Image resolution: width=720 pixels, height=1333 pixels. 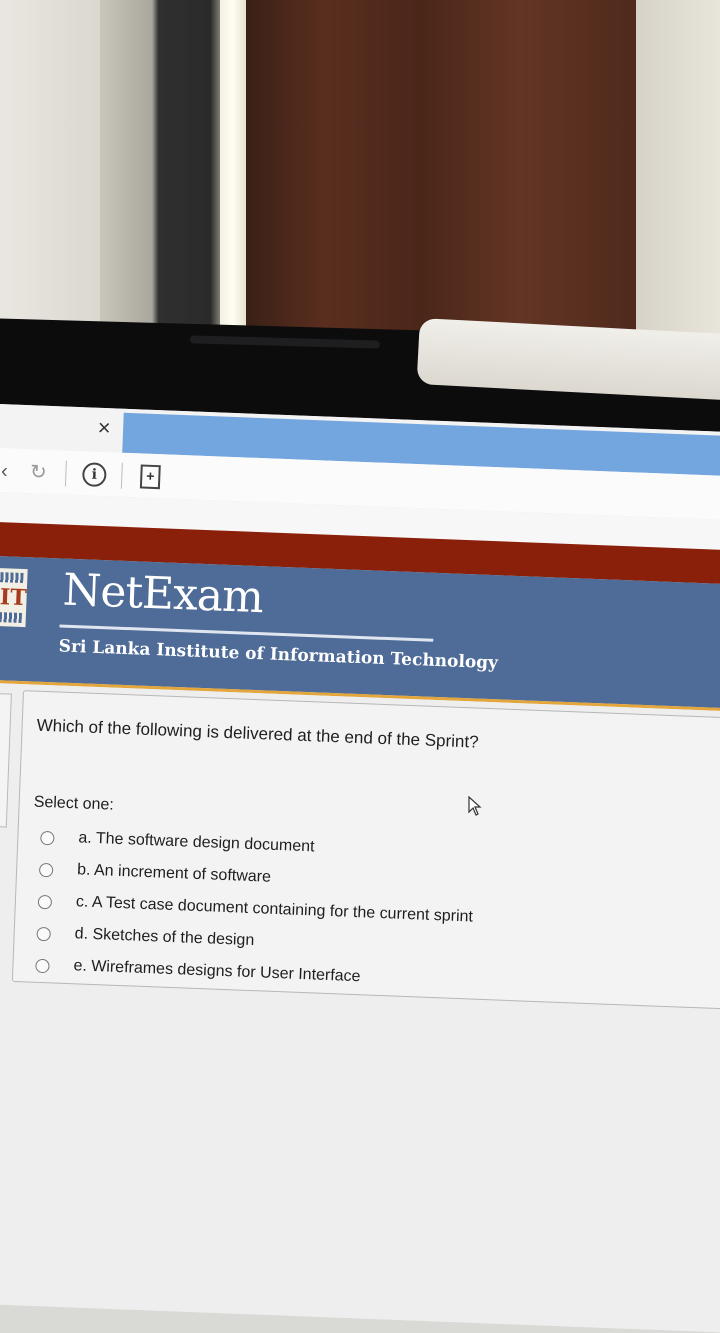 What do you see at coordinates (74, 803) in the screenshot?
I see `select-one-prompt: Select one:` at bounding box center [74, 803].